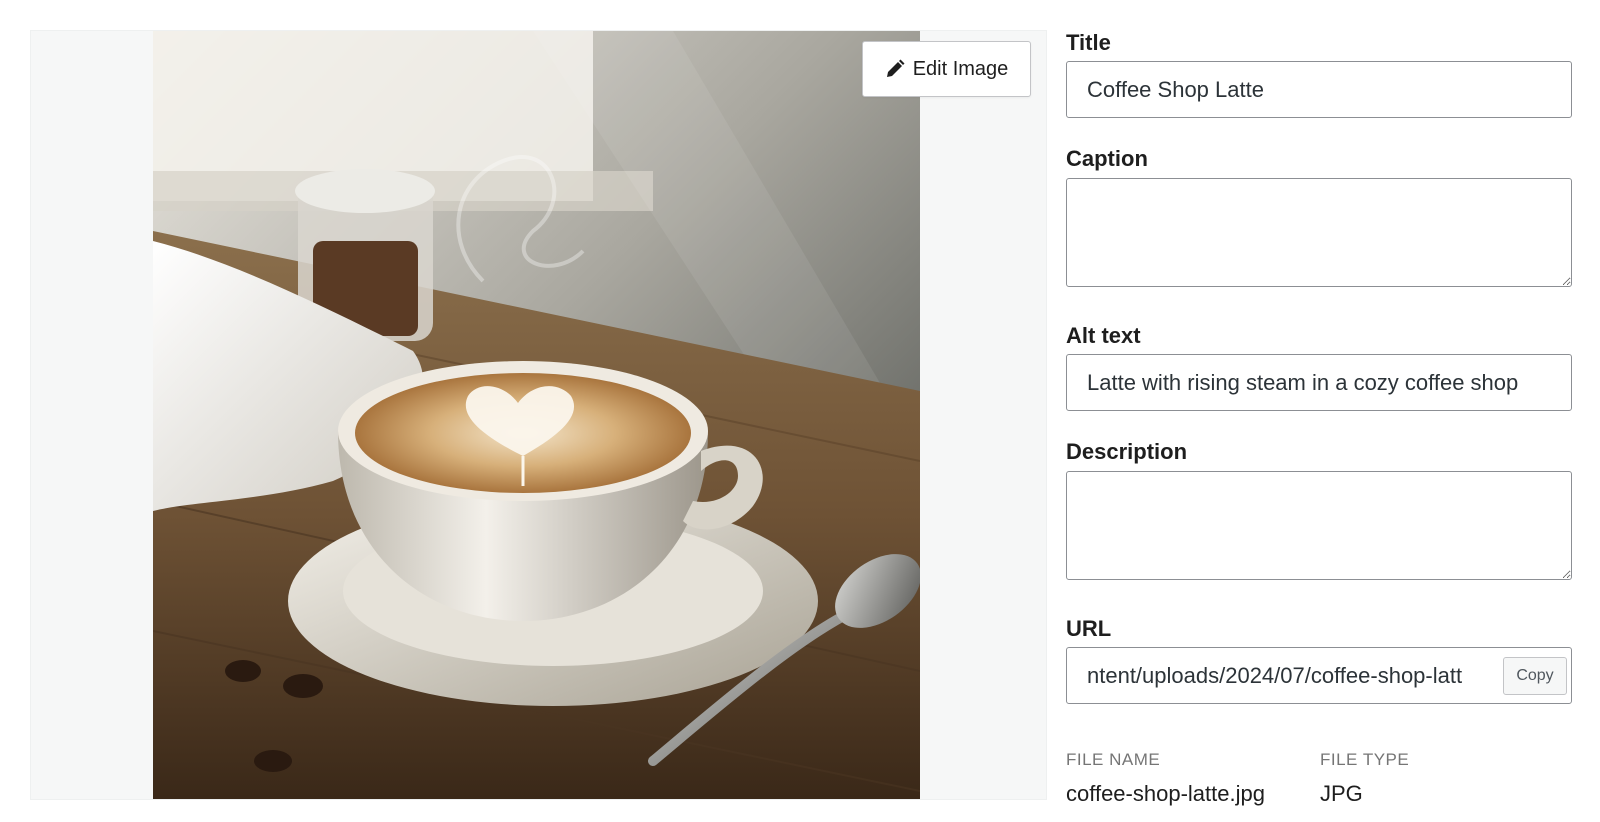 This screenshot has width=1600, height=822. I want to click on caption-label: Caption, so click(1107, 158).